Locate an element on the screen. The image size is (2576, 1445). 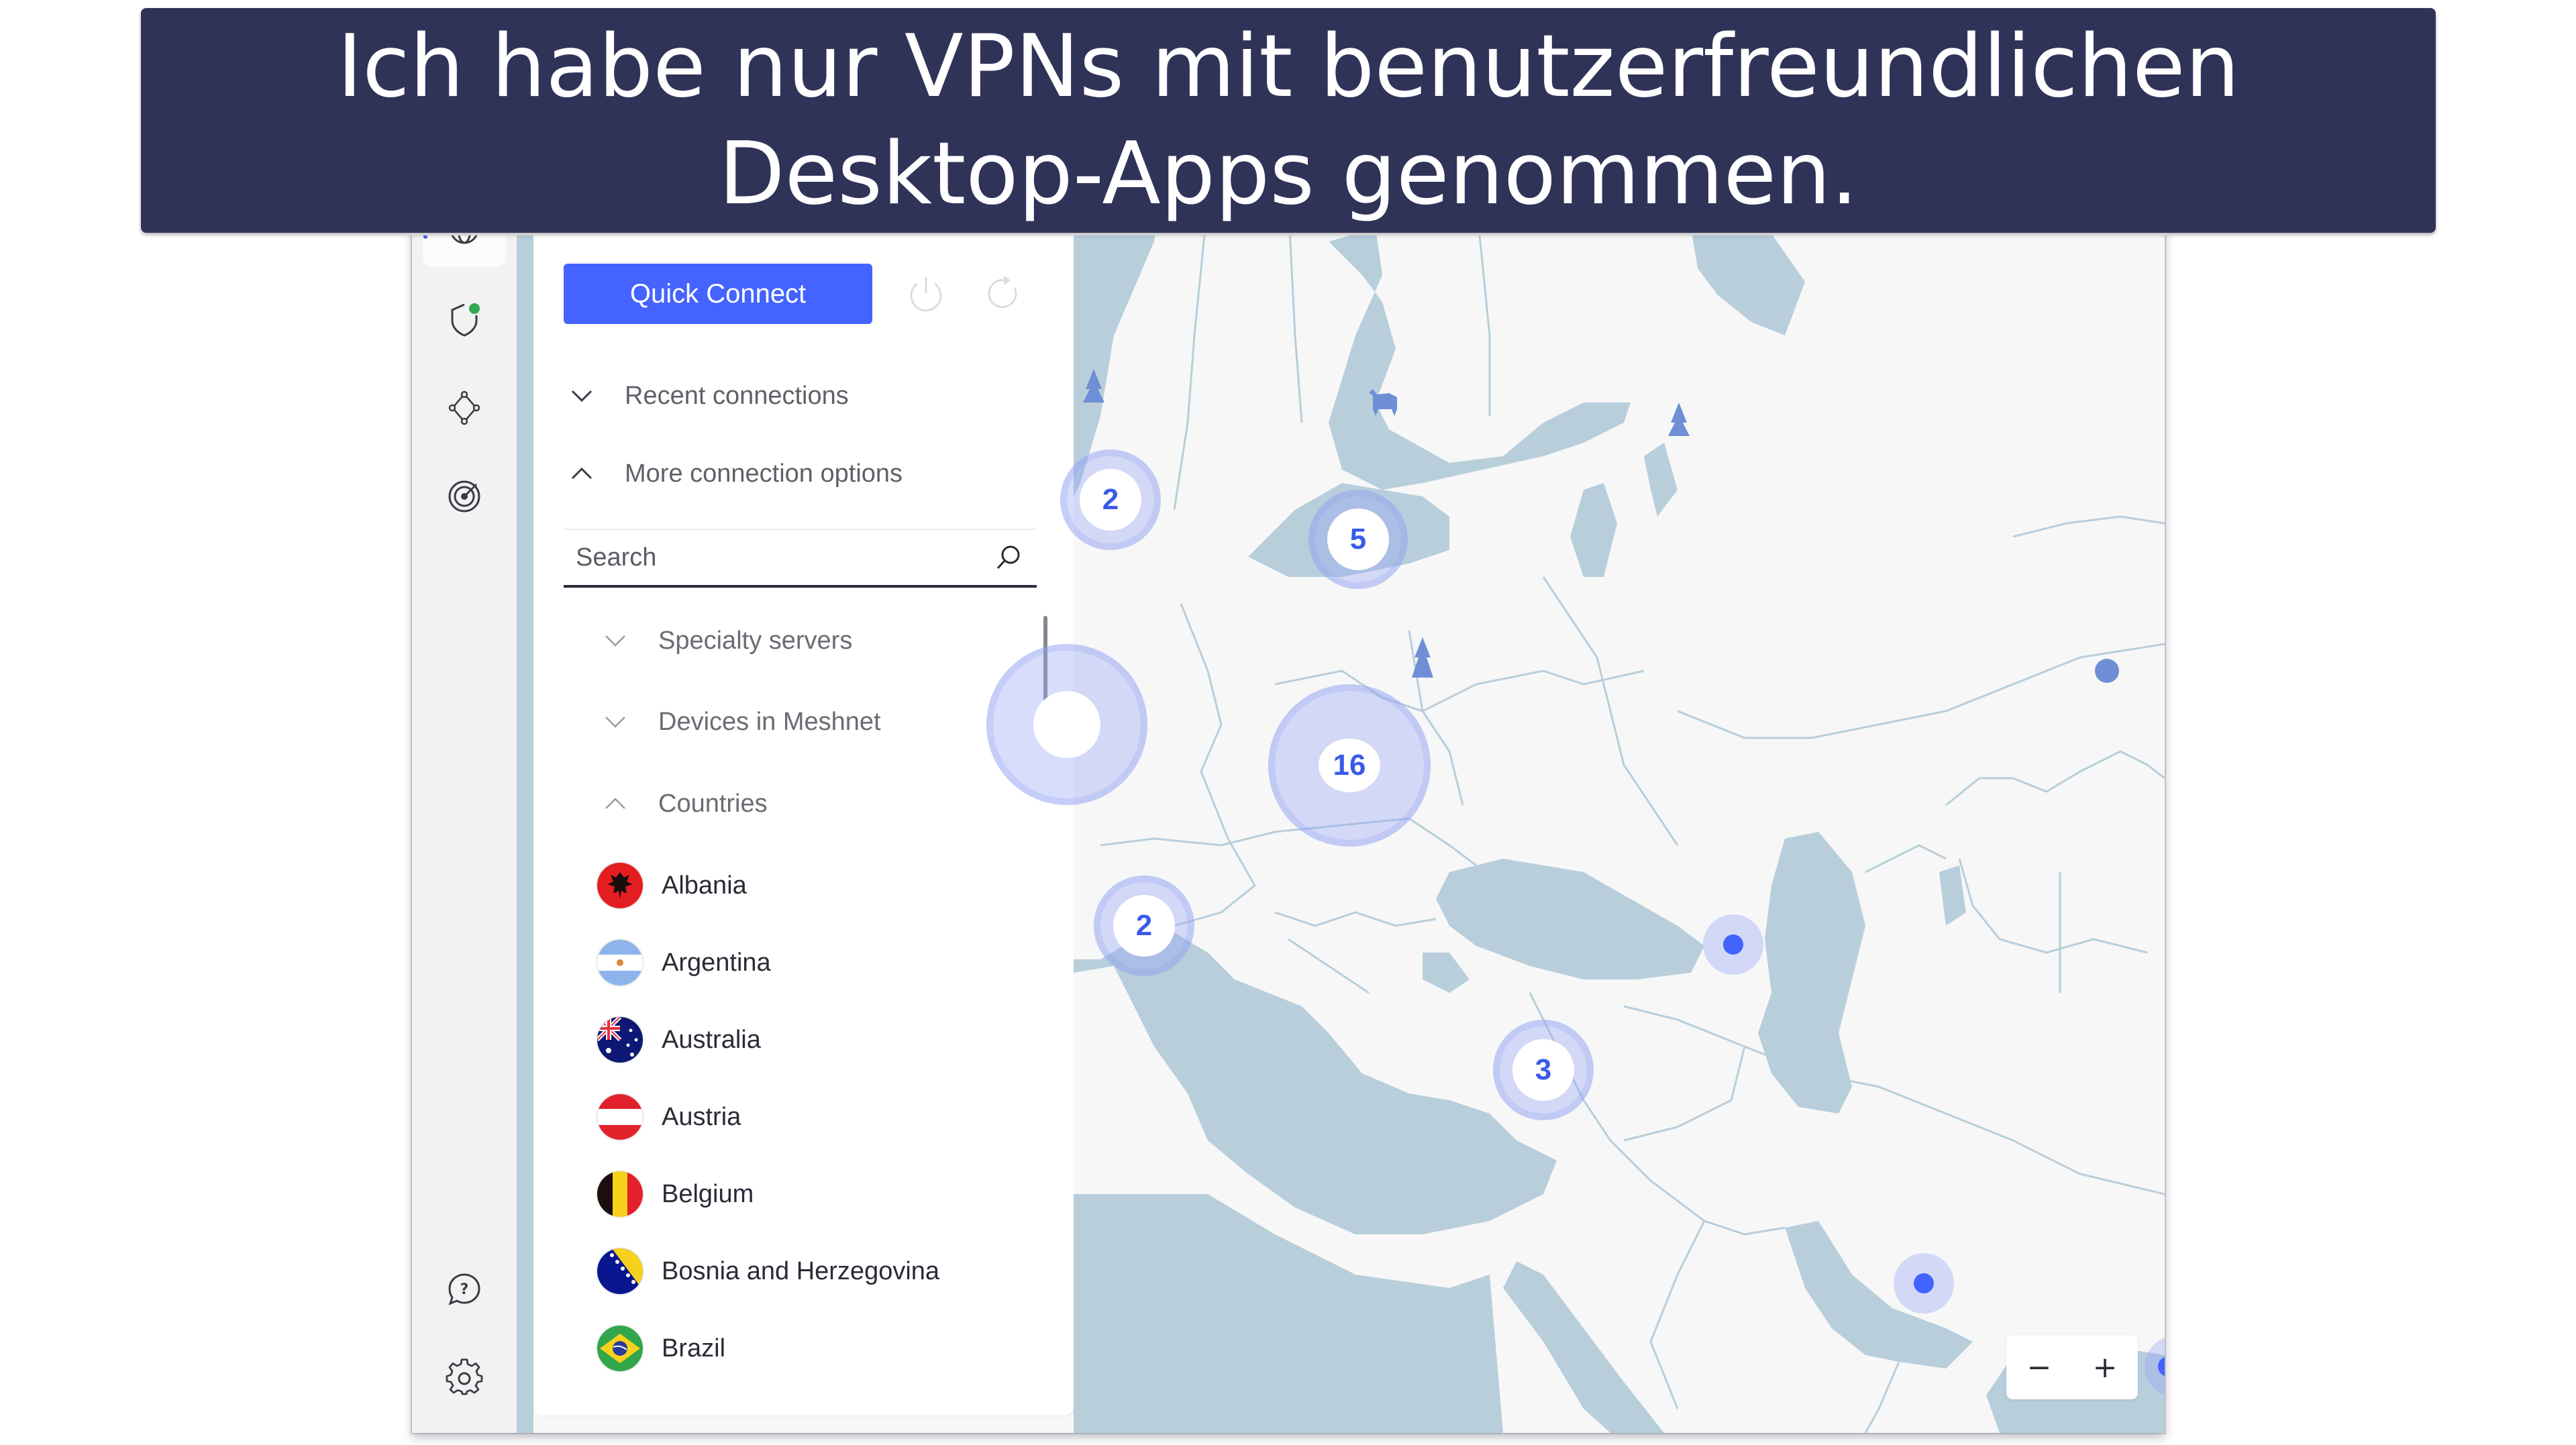
quick-connect-button: Quick Connect is located at coordinates (718, 294).